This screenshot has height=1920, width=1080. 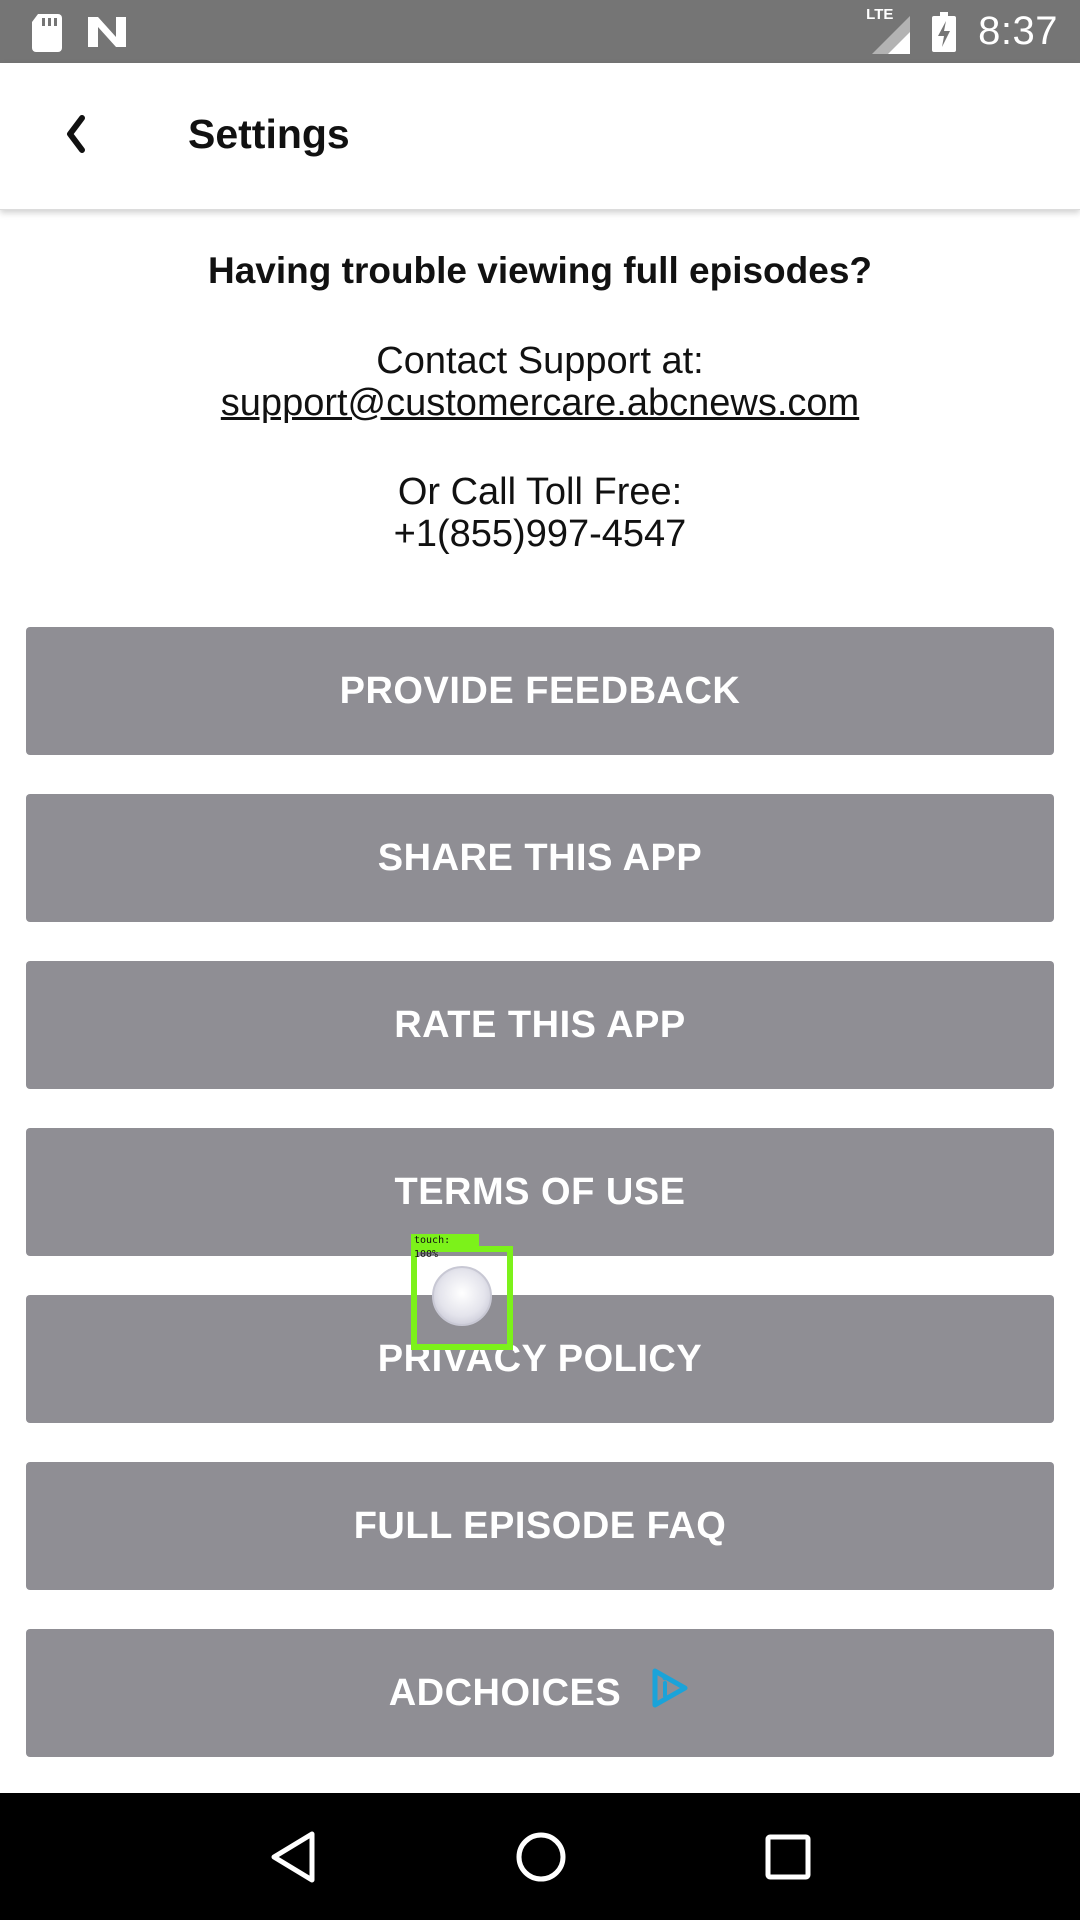 What do you see at coordinates (107, 32) in the screenshot?
I see `n-logo-icon` at bounding box center [107, 32].